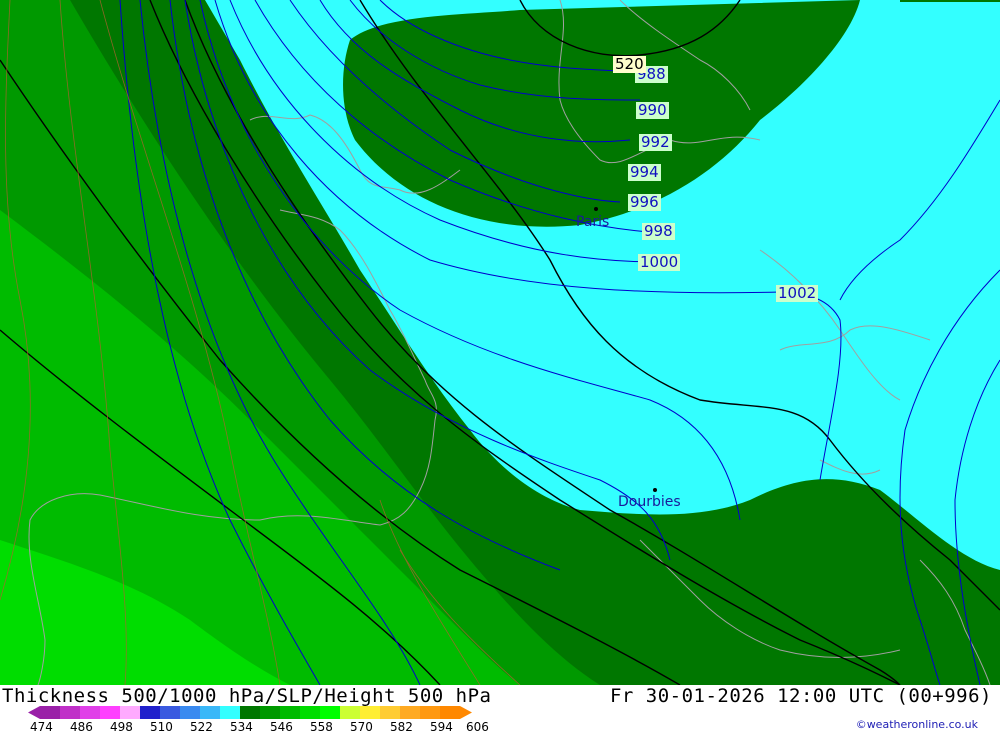 The height and width of the screenshot is (733, 1000). Describe the element at coordinates (800, 696) in the screenshot. I see `map-datetime: Fr 30-01-2026 12:00 UTC (00+996)` at that location.